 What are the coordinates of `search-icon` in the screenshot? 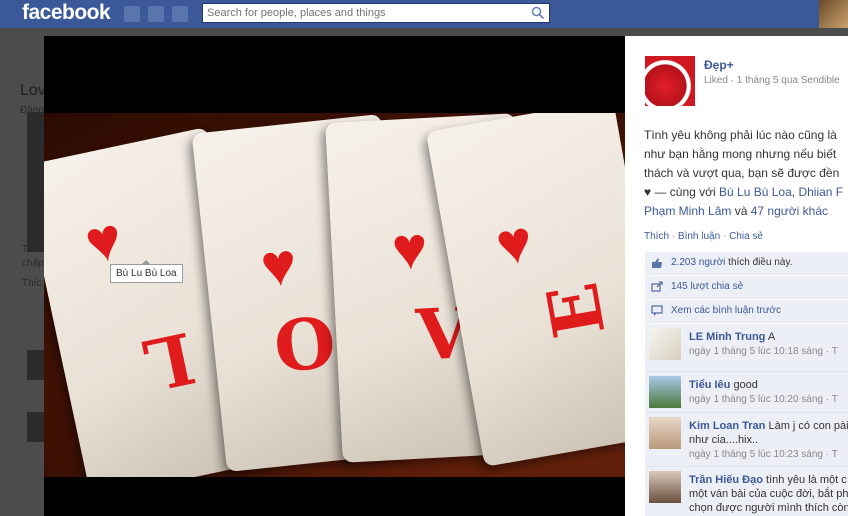 It's located at (538, 13).